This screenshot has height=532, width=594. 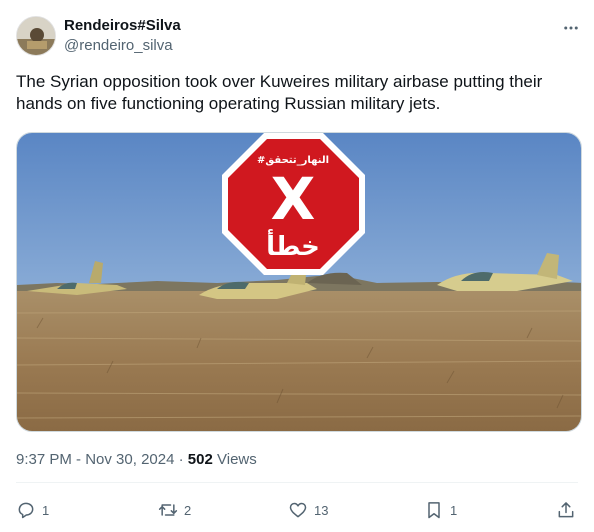 What do you see at coordinates (44, 459) in the screenshot?
I see `tweet-time: 9:37 PM` at bounding box center [44, 459].